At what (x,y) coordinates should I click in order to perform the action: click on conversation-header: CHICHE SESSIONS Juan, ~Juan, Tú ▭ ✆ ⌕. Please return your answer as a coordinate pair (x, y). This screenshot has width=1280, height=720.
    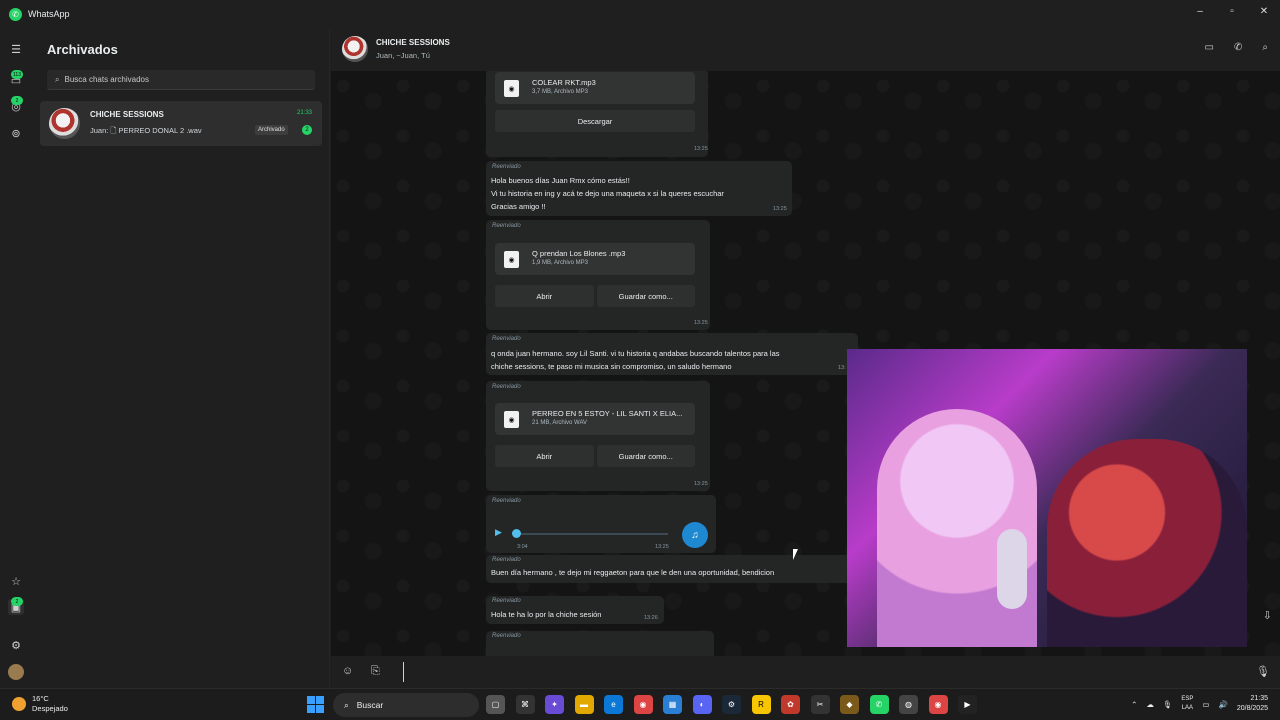
    Looking at the image, I should click on (805, 49).